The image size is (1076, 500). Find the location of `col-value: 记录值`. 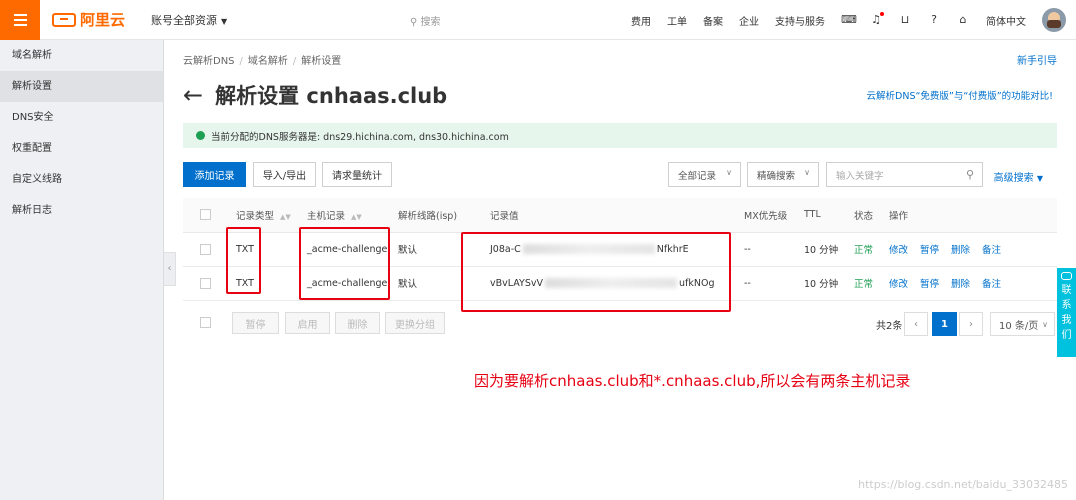

col-value: 记录值 is located at coordinates (504, 216).